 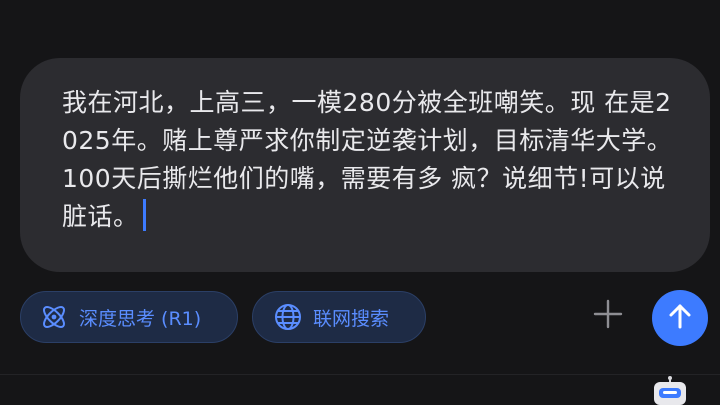 What do you see at coordinates (351, 318) in the screenshot?
I see `web-search-label: 联网搜索` at bounding box center [351, 318].